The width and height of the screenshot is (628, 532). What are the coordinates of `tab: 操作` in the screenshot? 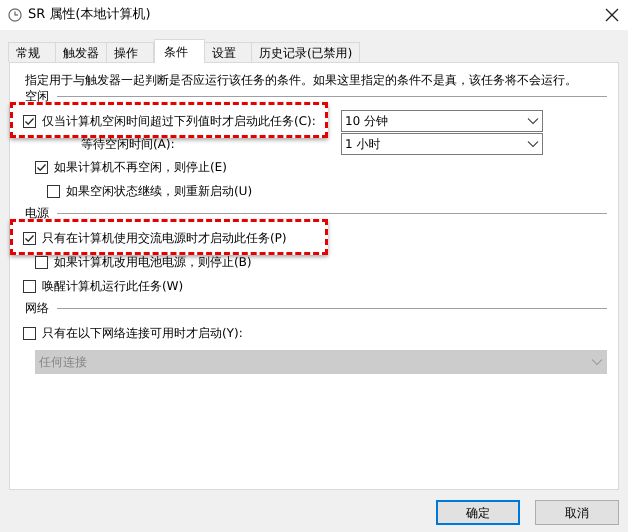 It's located at (130, 52).